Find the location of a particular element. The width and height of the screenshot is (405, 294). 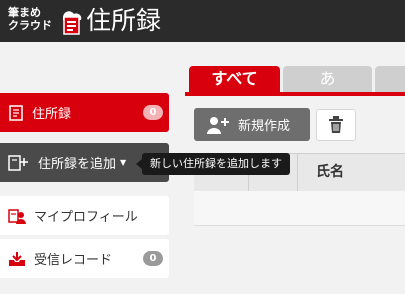

brand-name: 筆まめ クラウド is located at coordinates (30, 19).